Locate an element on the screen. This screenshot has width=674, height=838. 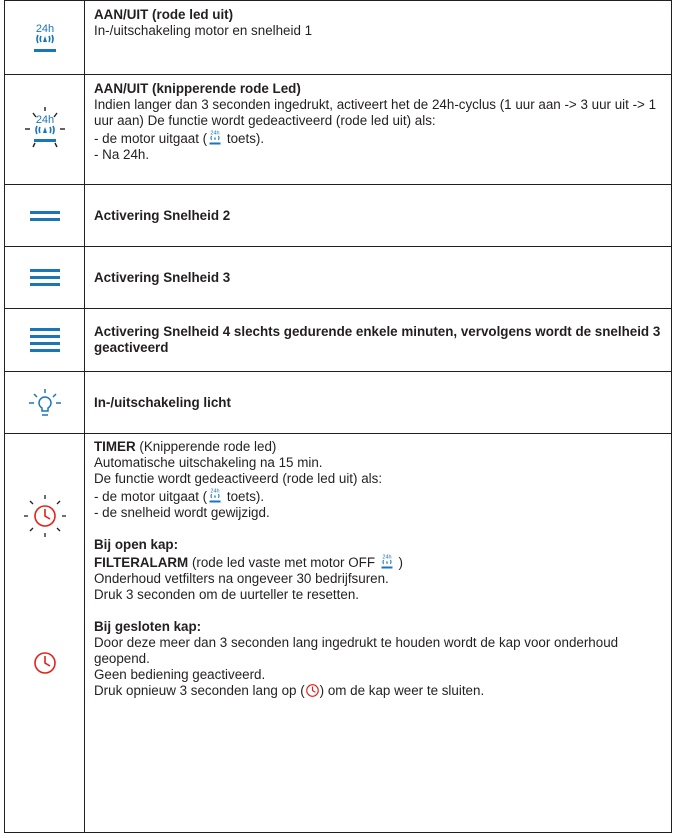
timer-title: TIMER (Knipperende rode led) is located at coordinates (185, 446).